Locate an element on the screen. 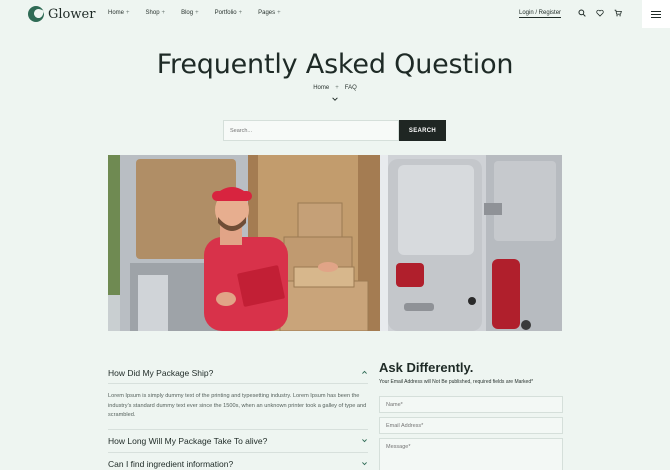 The image size is (670, 470). breadcrumb-current: FAQ is located at coordinates (350, 88).